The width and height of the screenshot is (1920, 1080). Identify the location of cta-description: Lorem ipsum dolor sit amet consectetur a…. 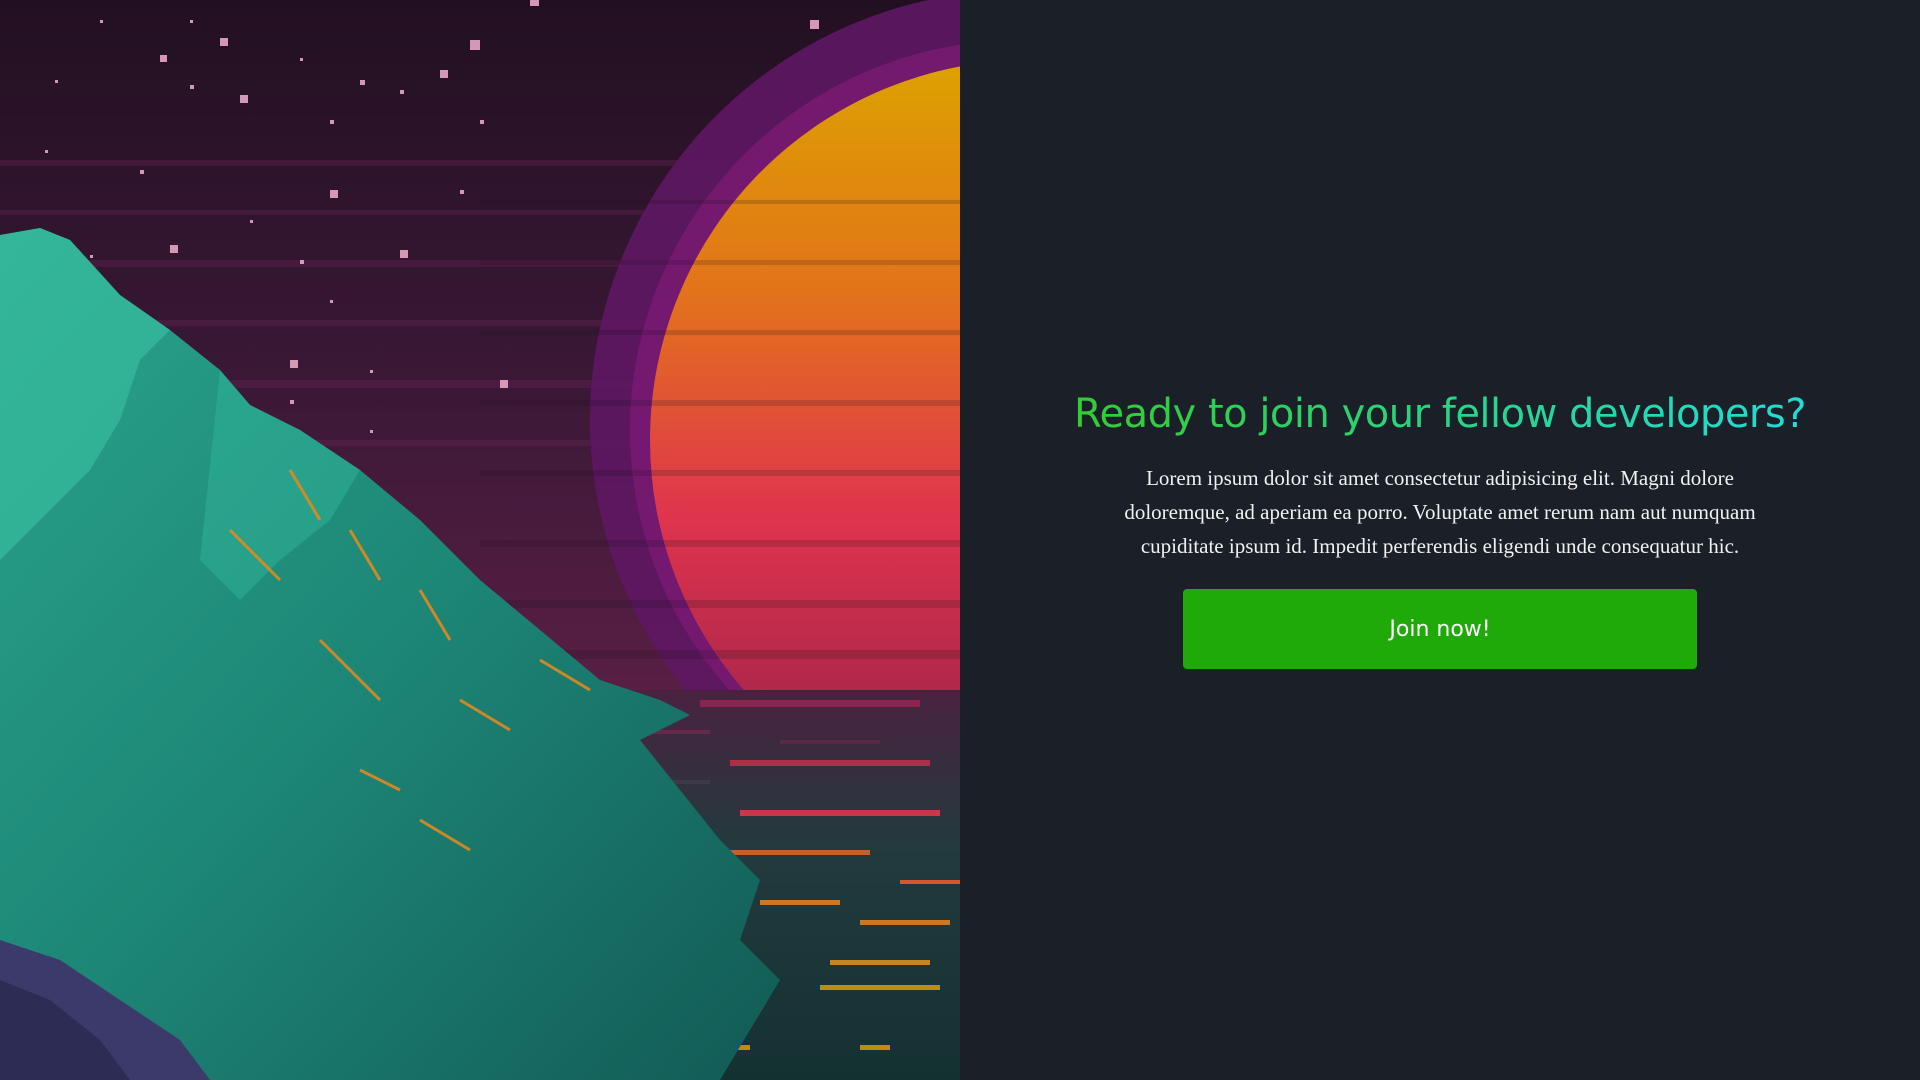
(1440, 512).